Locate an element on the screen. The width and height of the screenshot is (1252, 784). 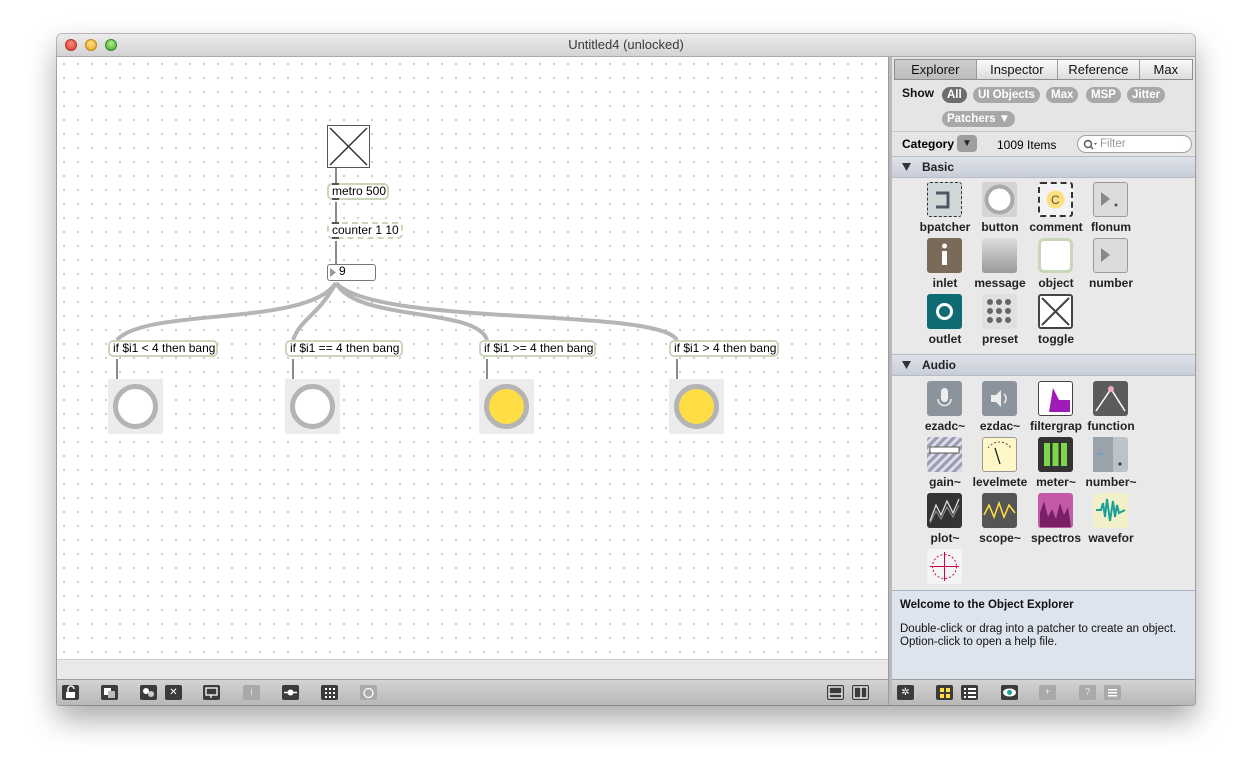
item-bpatcher: bpatcher is located at coordinates (945, 210).